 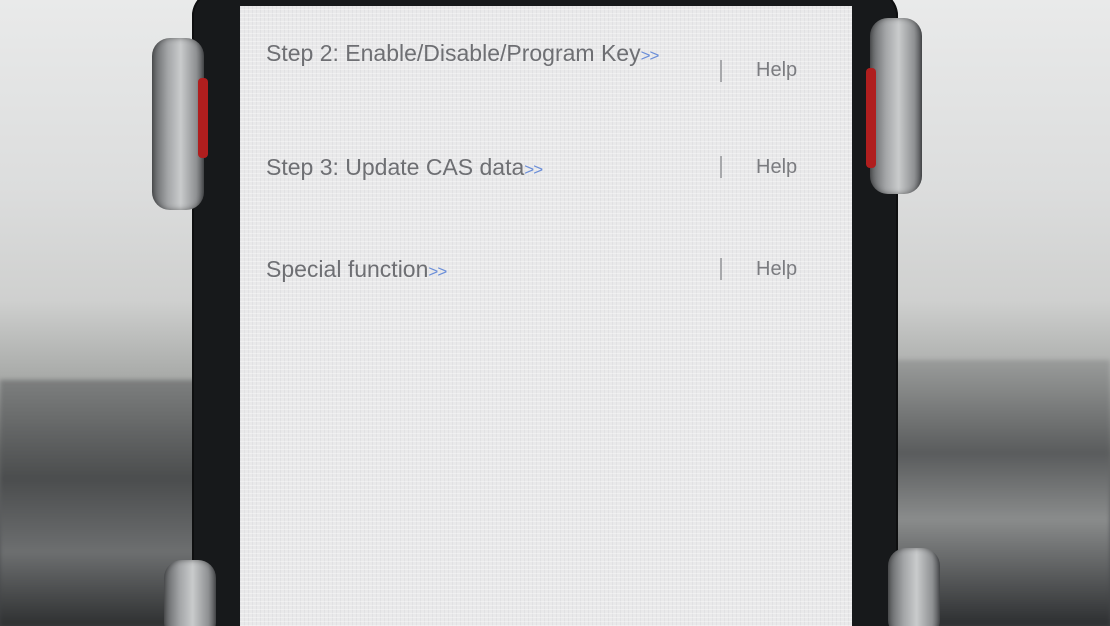 I want to click on phone-holder-clamp-top-right, so click(x=894, y=106).